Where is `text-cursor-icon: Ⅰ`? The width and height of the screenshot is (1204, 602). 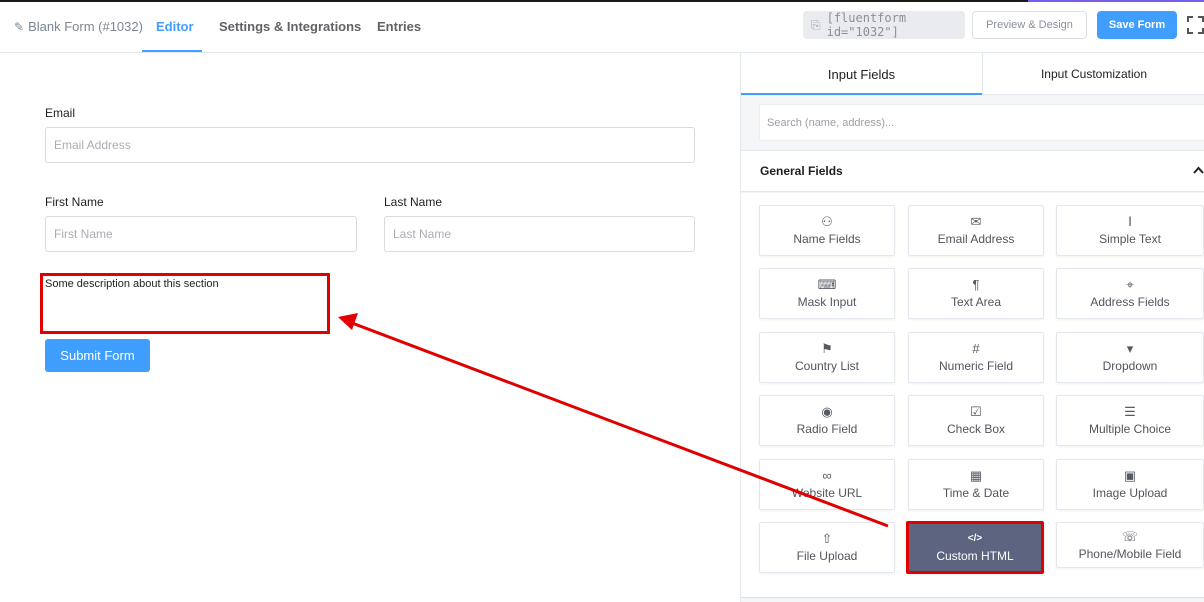
text-cursor-icon: Ⅰ is located at coordinates (1130, 221).